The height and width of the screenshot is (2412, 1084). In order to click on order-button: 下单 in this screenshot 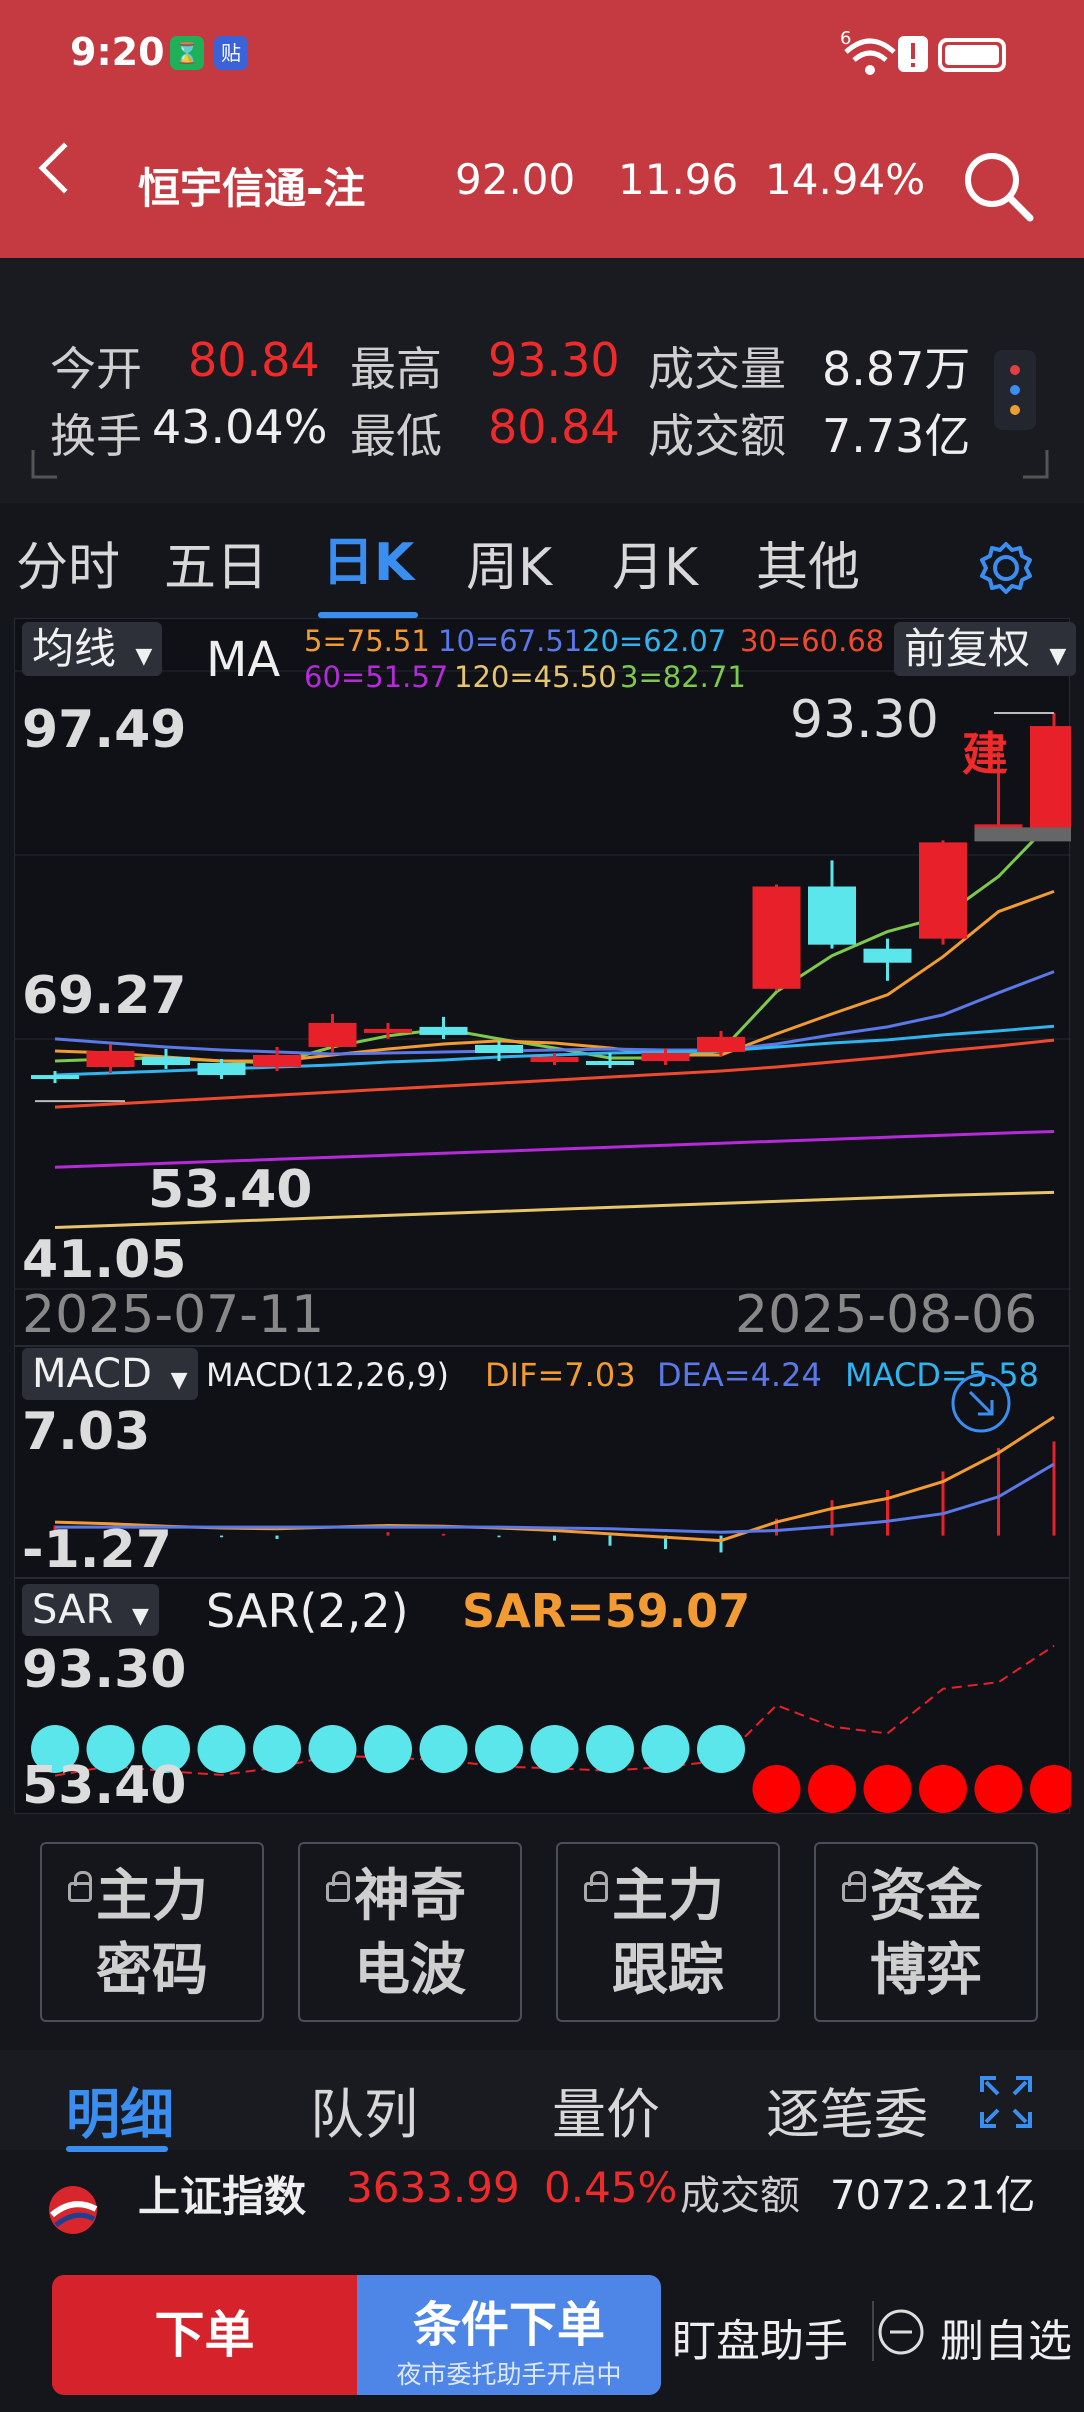, I will do `click(204, 2335)`.